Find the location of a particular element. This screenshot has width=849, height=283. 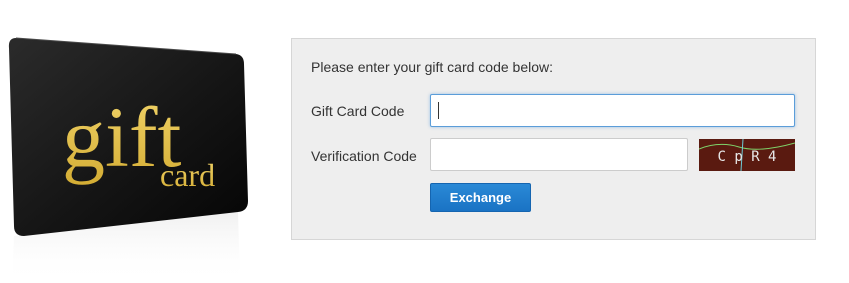

text-cursor is located at coordinates (438, 110).